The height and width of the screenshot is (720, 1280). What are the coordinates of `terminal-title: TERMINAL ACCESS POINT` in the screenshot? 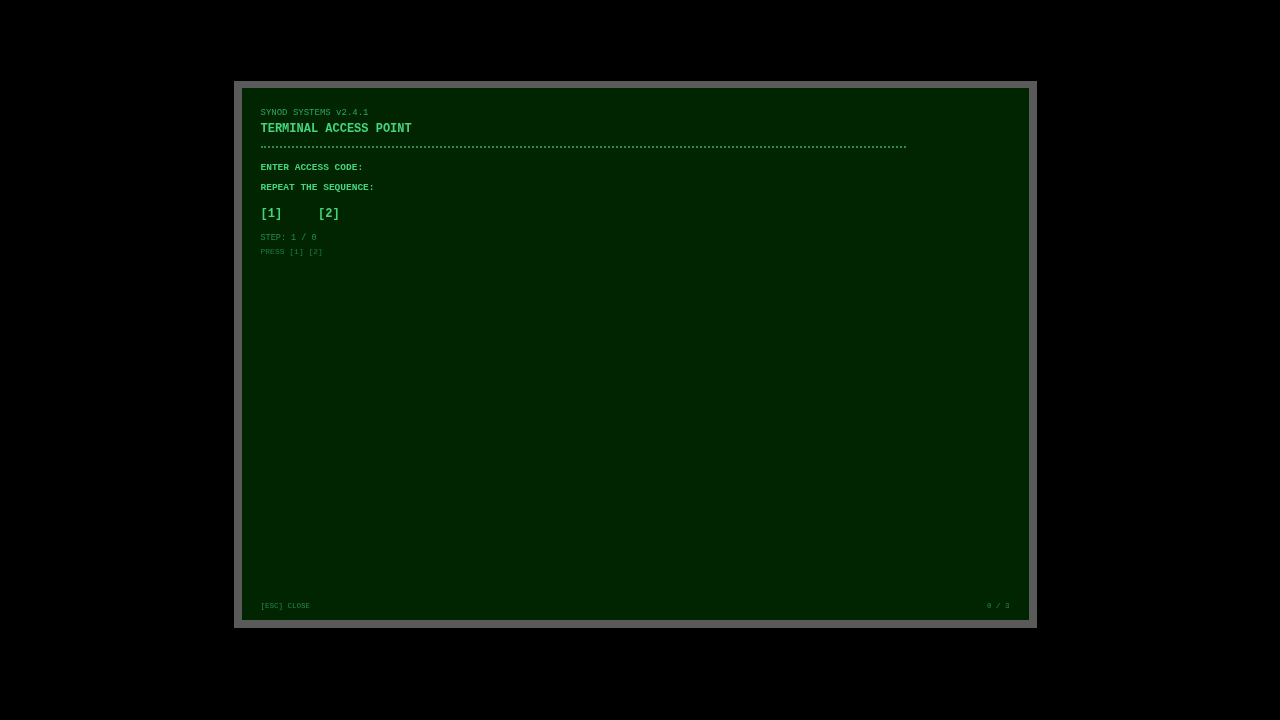 It's located at (336, 129).